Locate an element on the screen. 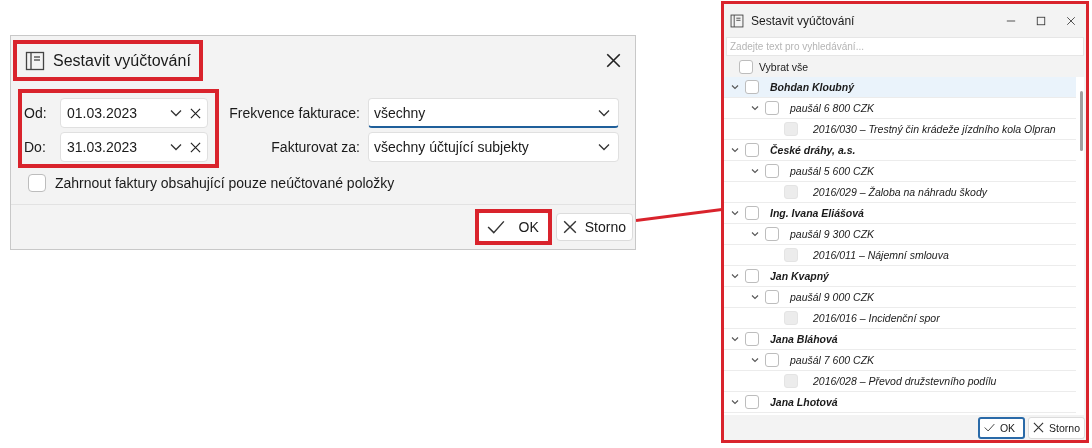 The image size is (1092, 448). tree-item: Bohdan Kloubný is located at coordinates (900, 87).